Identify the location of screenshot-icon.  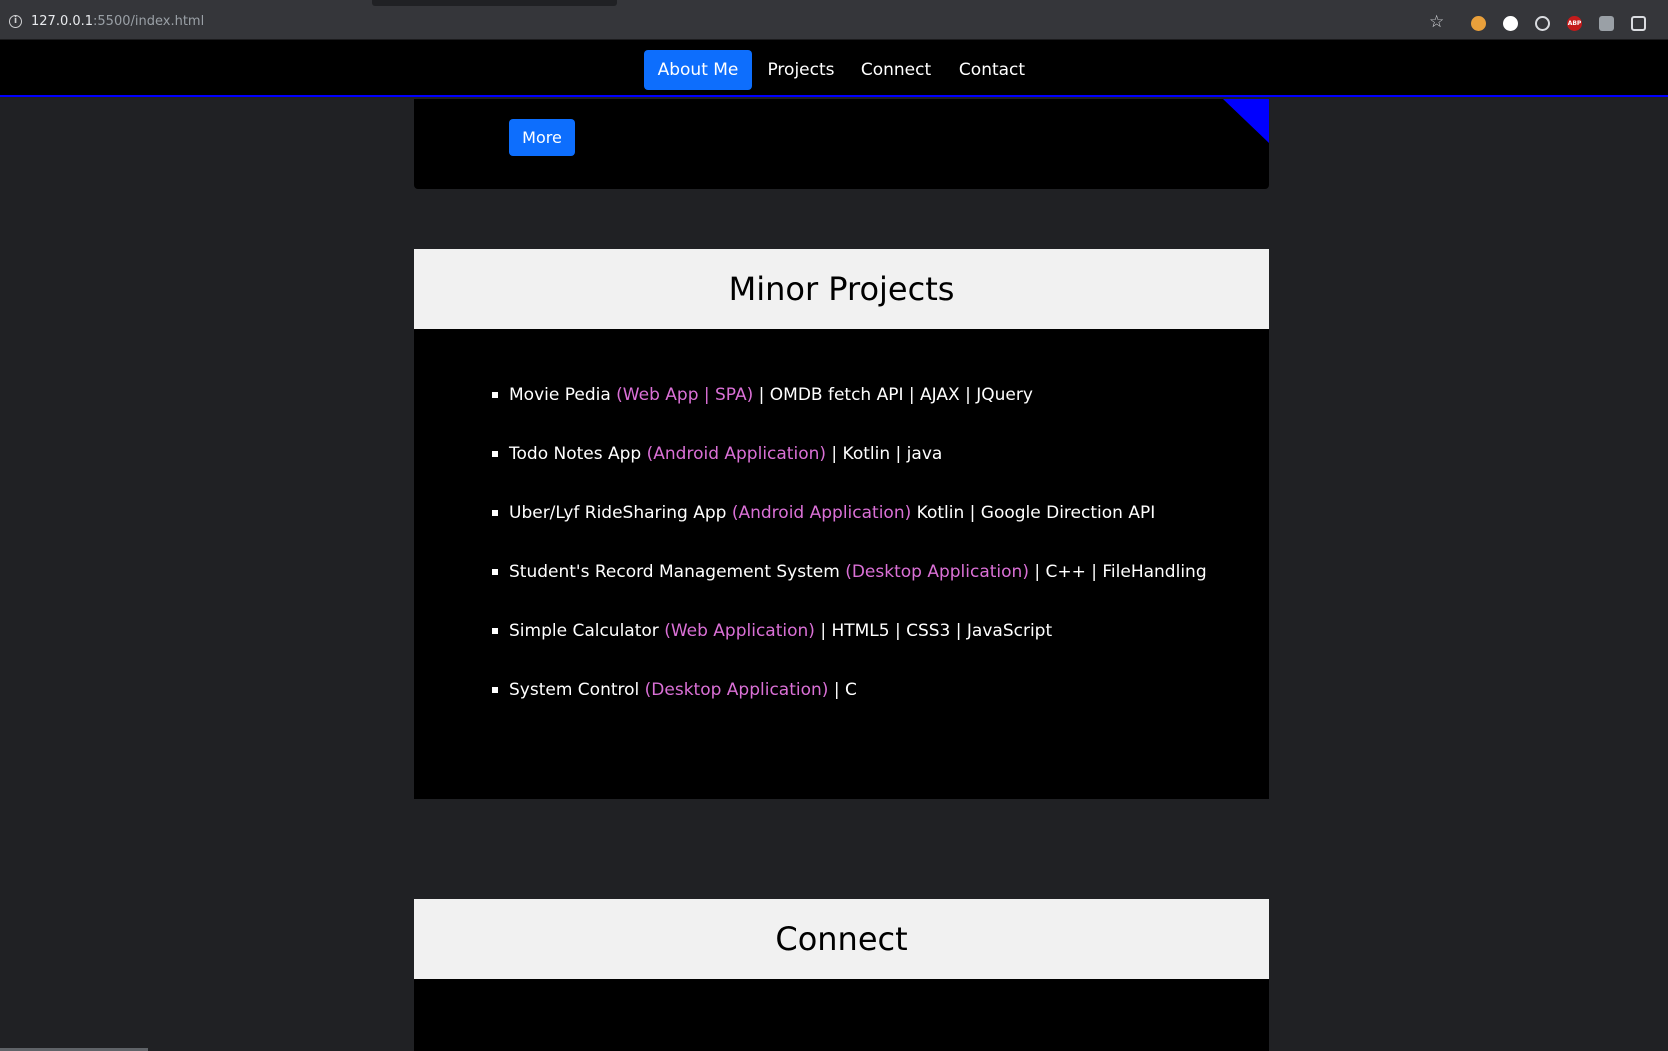
(1638, 23).